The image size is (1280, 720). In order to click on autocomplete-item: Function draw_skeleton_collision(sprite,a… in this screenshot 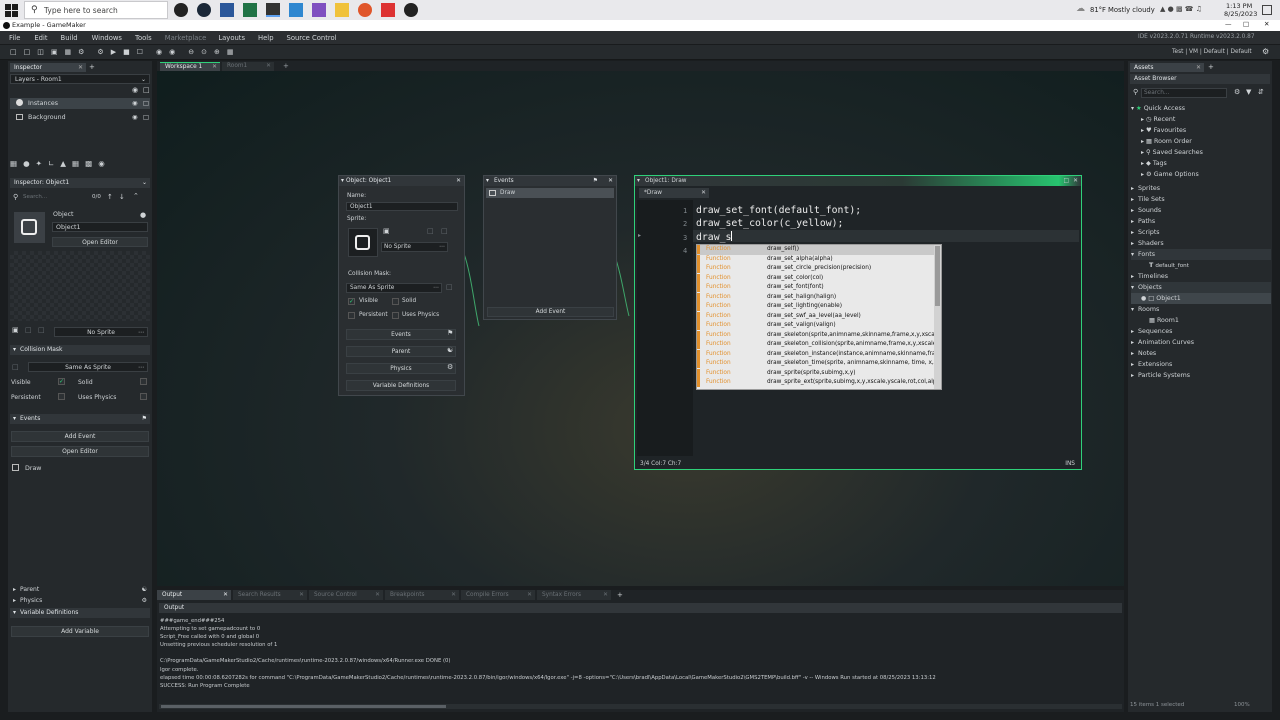, I will do `click(816, 345)`.